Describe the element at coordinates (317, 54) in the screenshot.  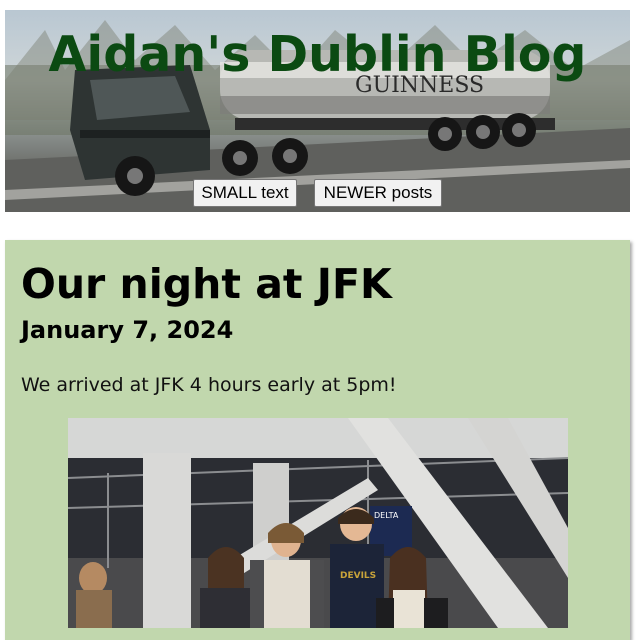
I see `blog-title: Aidan's Dublin Blog` at that location.